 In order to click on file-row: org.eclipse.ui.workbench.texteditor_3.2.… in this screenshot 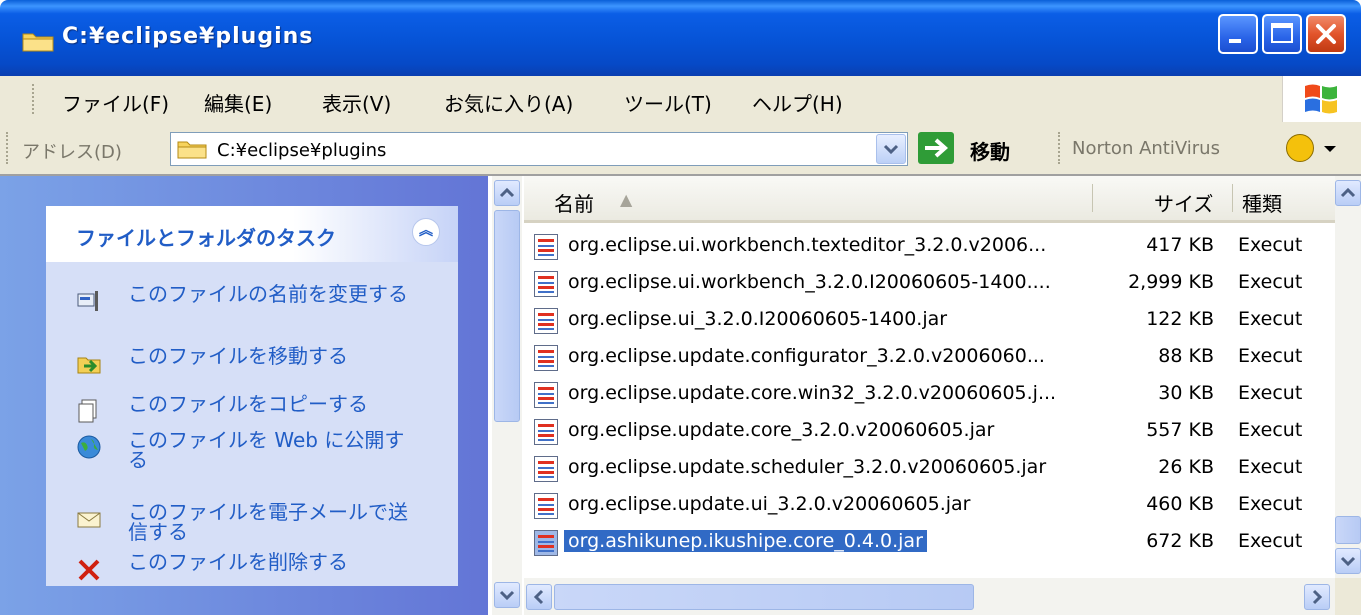, I will do `click(929, 246)`.